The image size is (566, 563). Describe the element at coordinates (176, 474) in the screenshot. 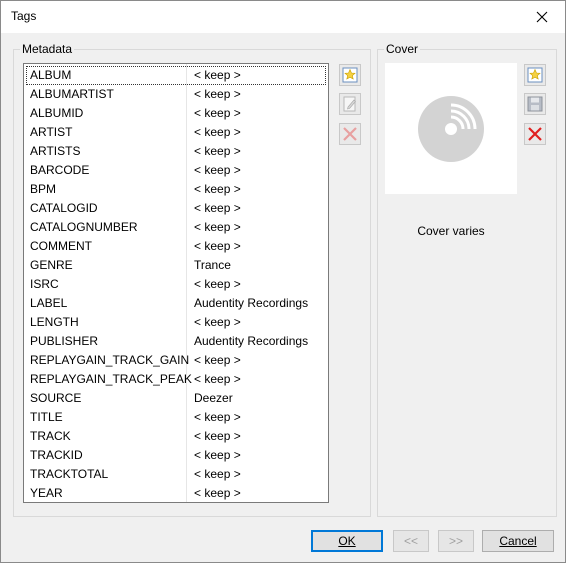

I see `list-item: TRACKTOTAL < keep >` at that location.